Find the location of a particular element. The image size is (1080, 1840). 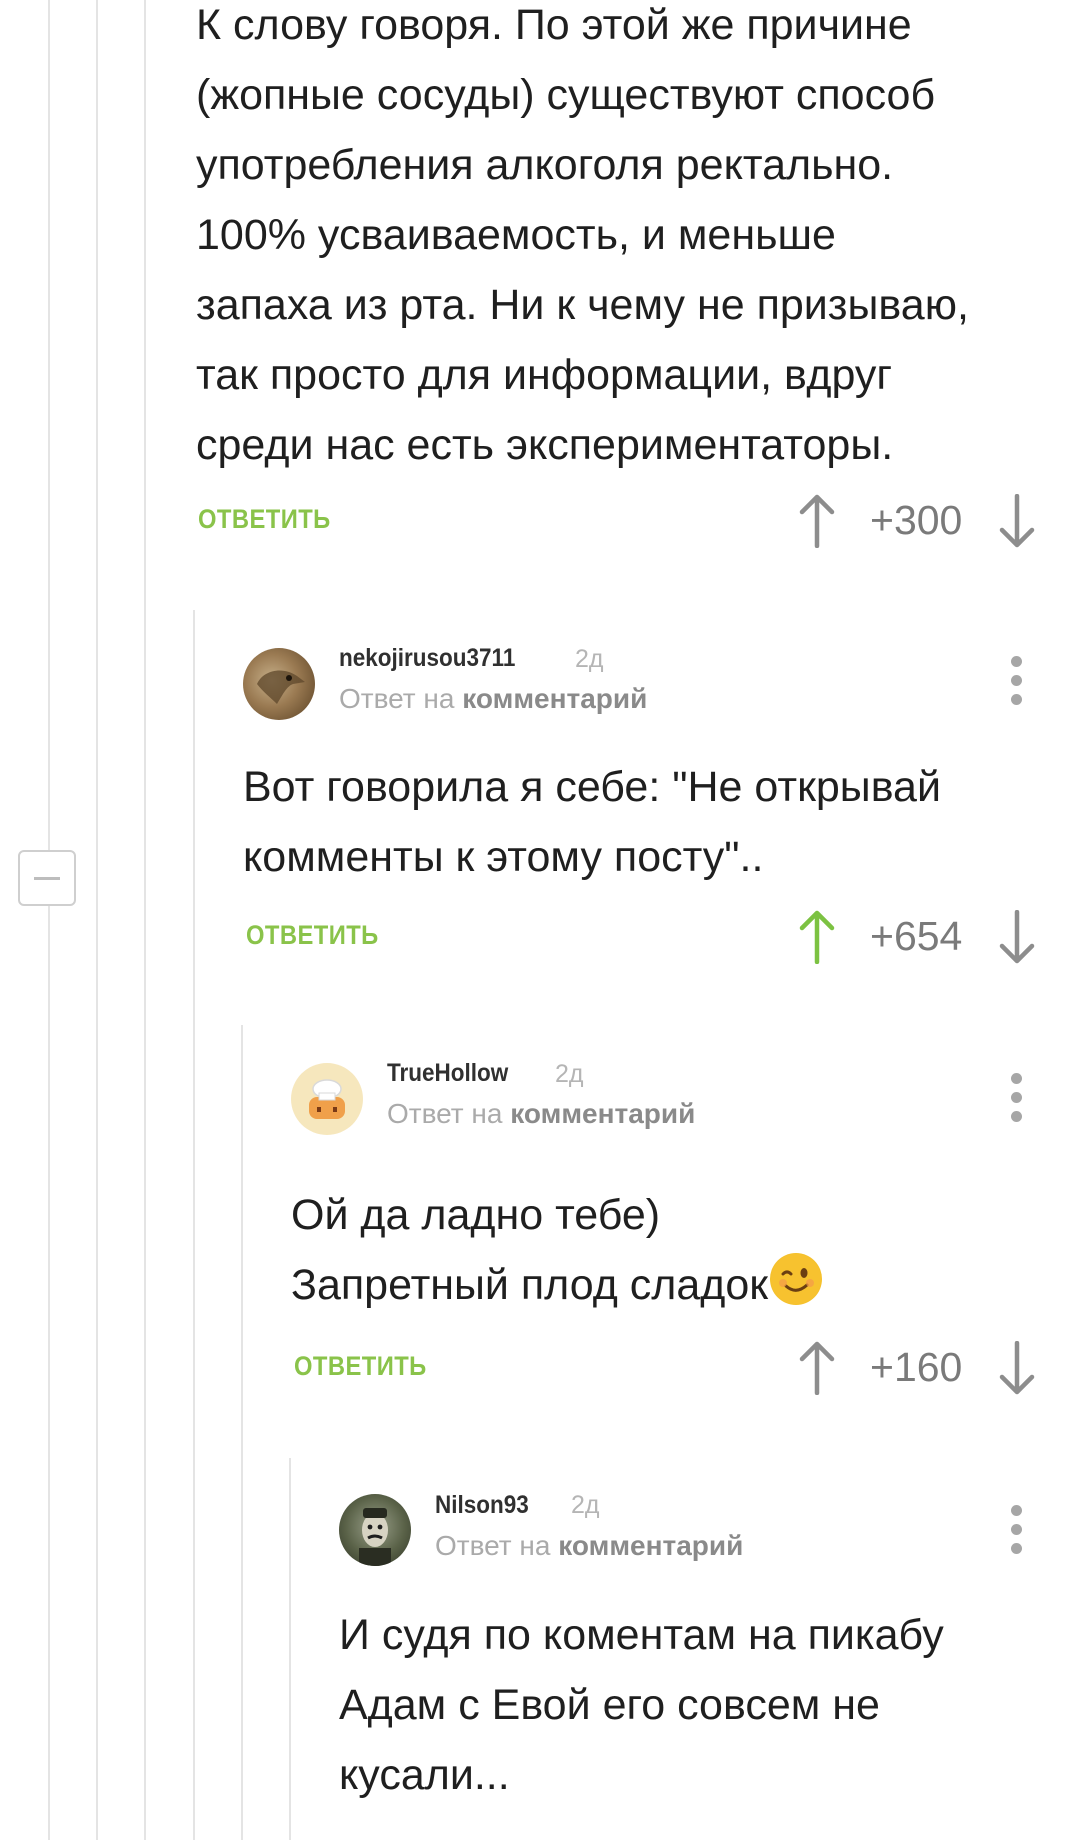

comment-text-line: К слову говоря. По этой же причине is located at coordinates (554, 25).